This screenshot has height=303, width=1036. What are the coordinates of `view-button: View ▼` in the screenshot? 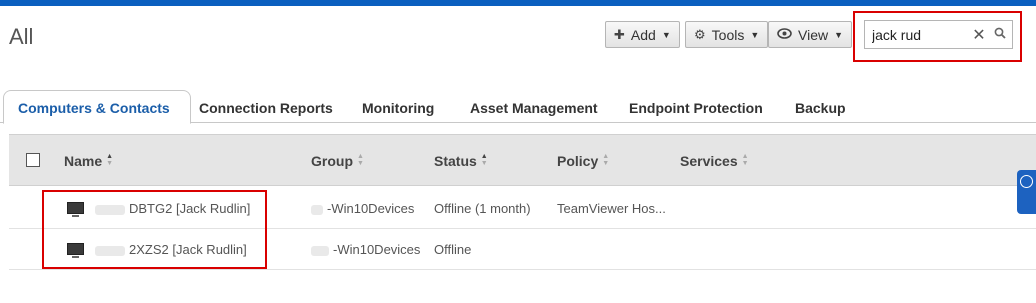 It's located at (810, 34).